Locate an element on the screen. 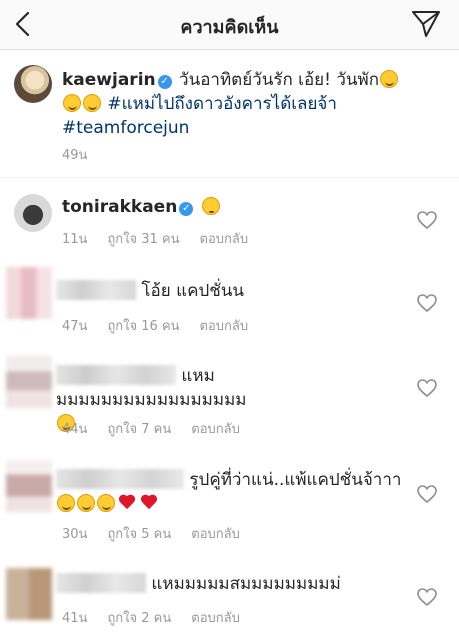  comment-text: รูปคู่ที่ว่าแน่..แพ้แคปชั่นจ้าาา is located at coordinates (229, 492).